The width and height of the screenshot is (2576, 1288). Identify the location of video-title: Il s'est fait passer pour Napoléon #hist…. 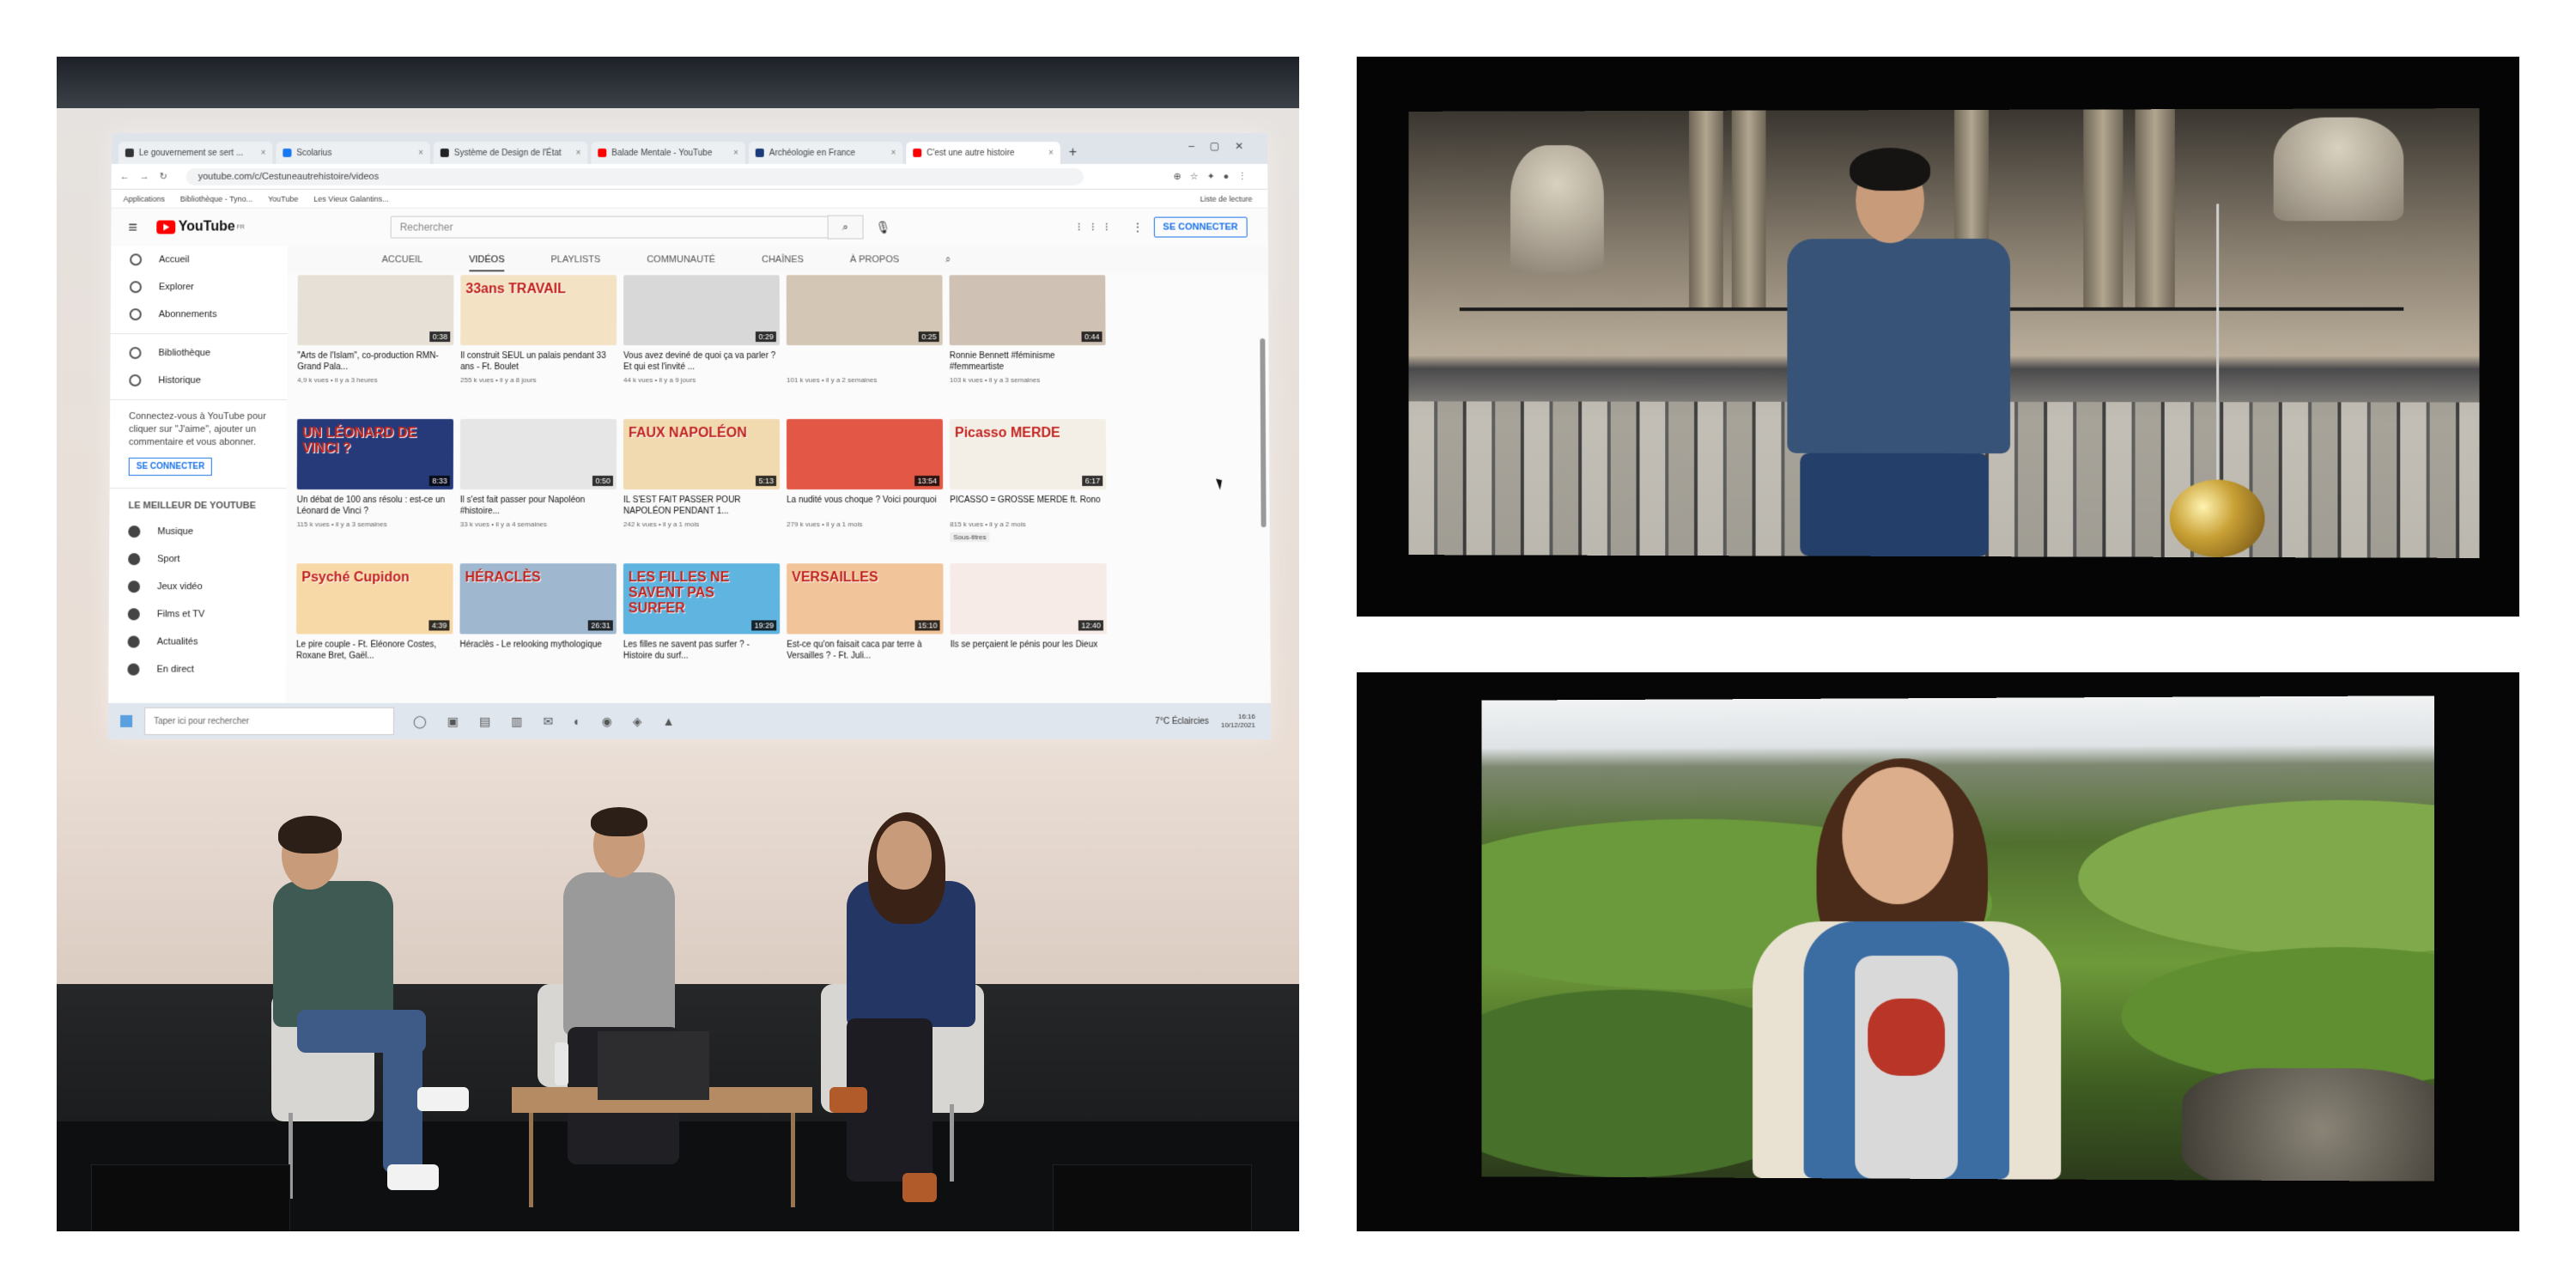
(538, 506).